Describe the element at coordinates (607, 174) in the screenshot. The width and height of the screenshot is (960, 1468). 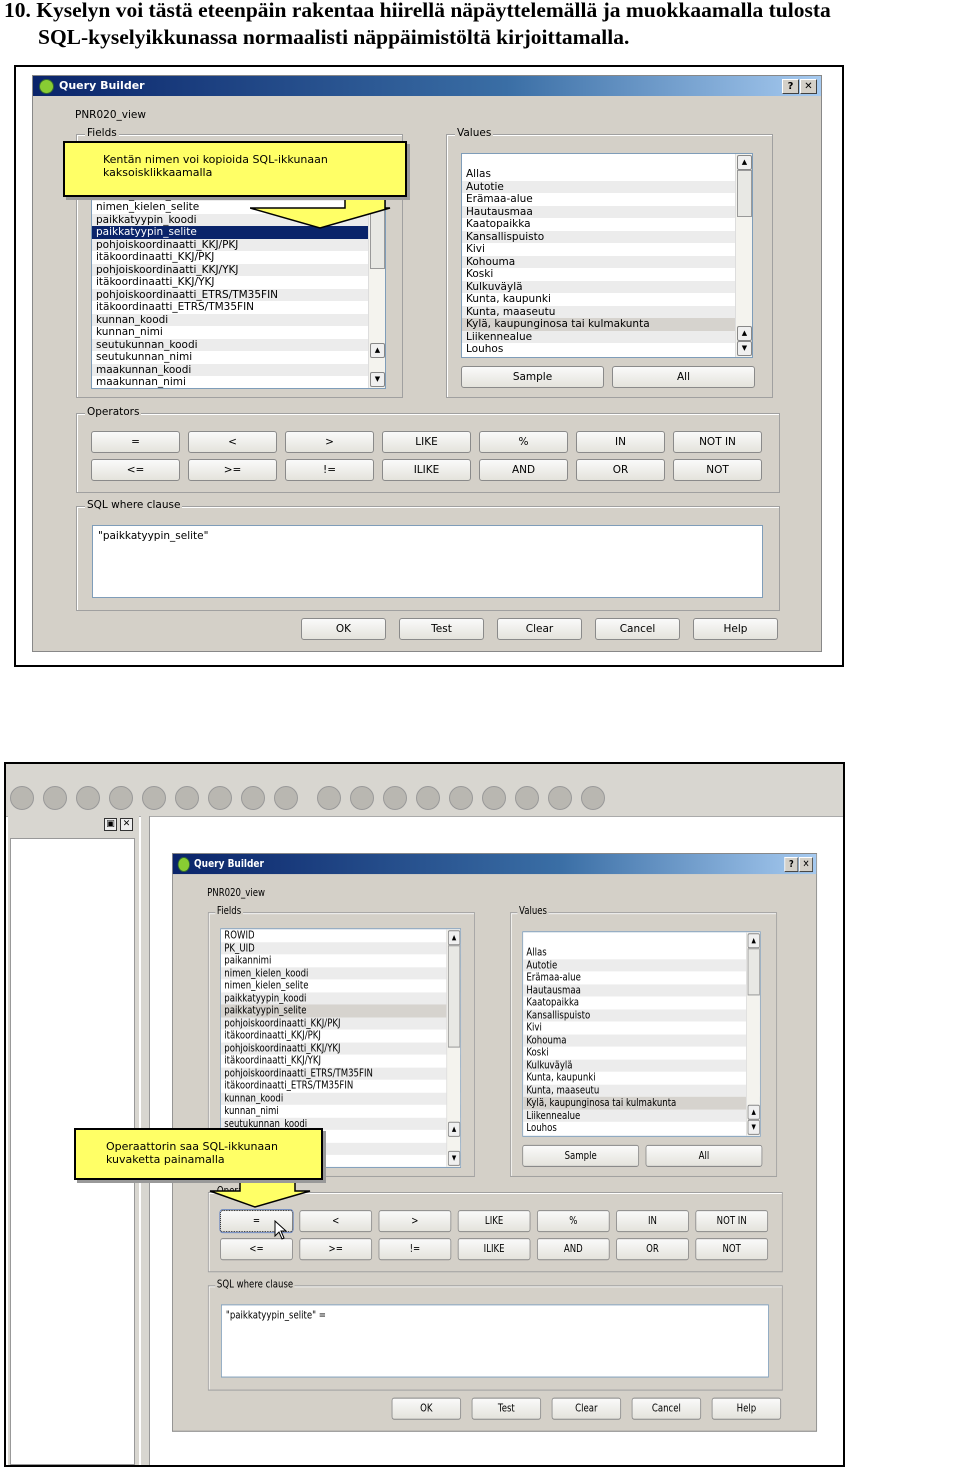
I see `value-item: Allas` at that location.